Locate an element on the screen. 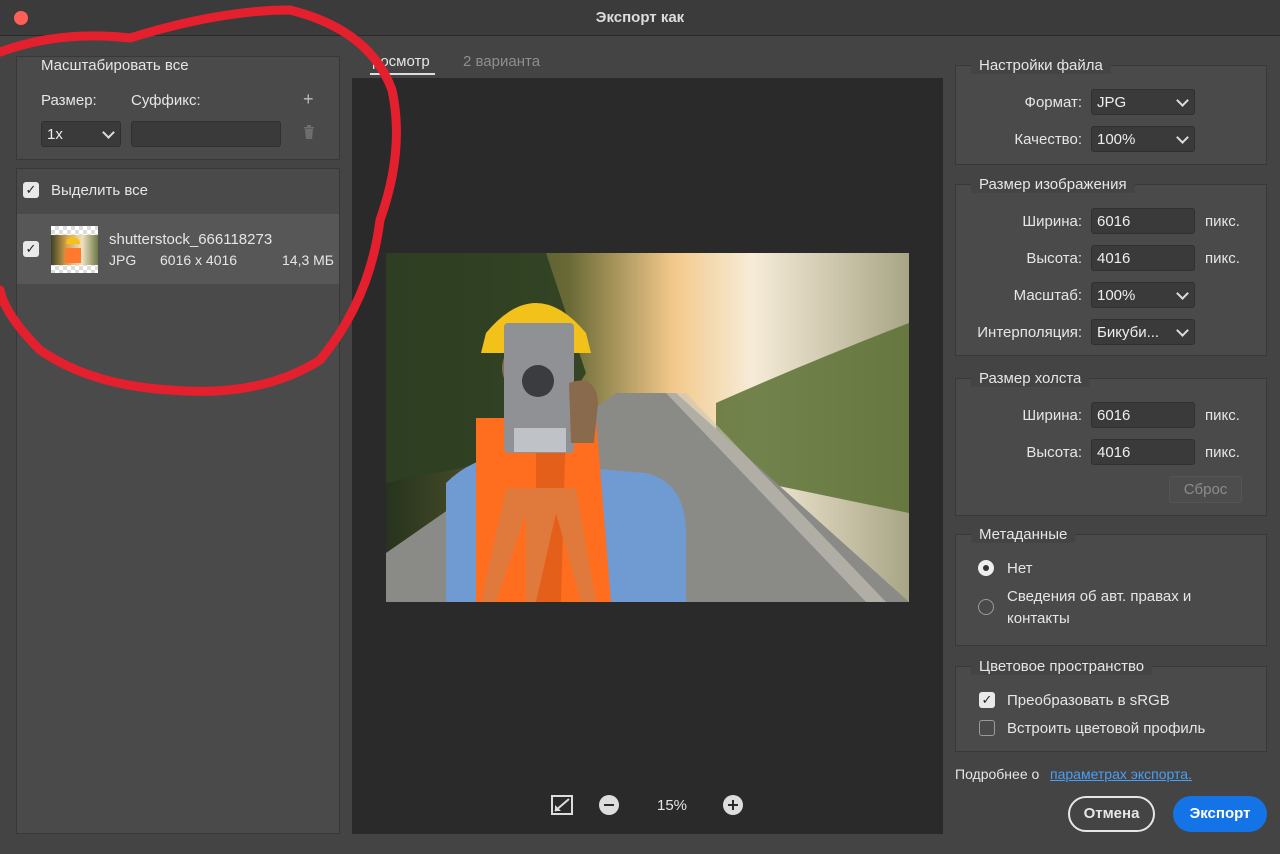 The height and width of the screenshot is (854, 1280). embed-profile-checkbox is located at coordinates (987, 728).